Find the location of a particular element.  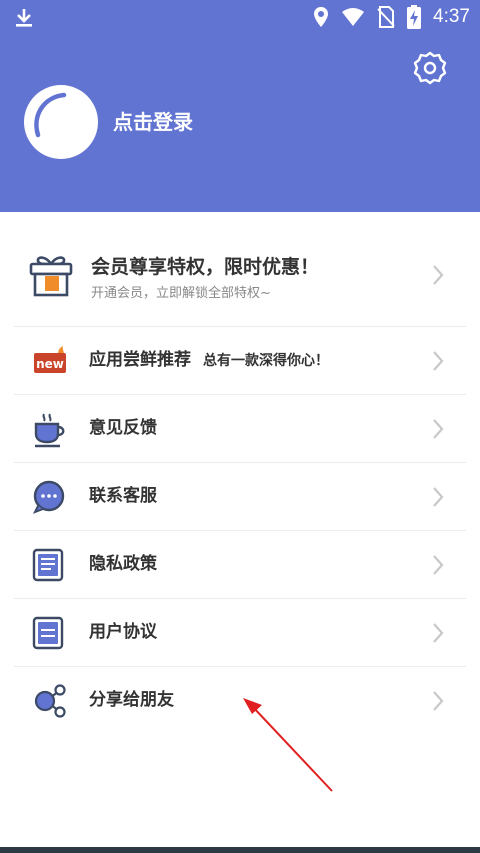

agreement-icon is located at coordinates (48, 633).